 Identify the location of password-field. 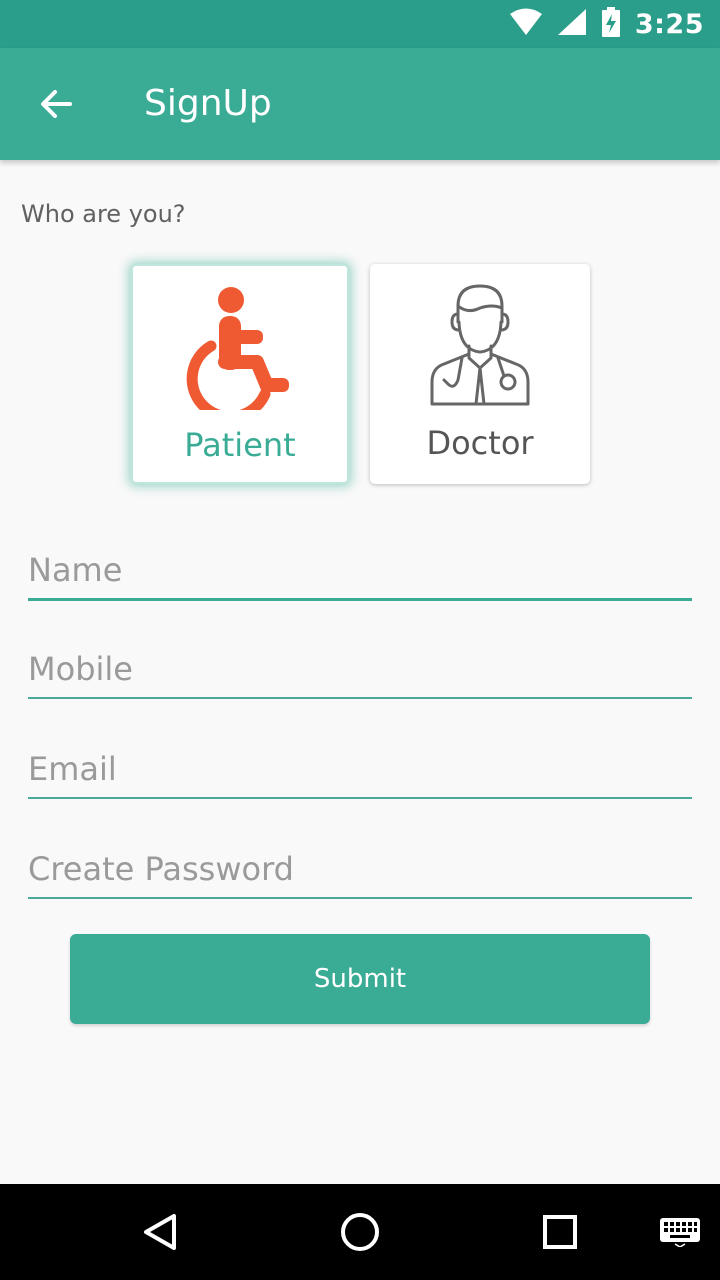
(360, 870).